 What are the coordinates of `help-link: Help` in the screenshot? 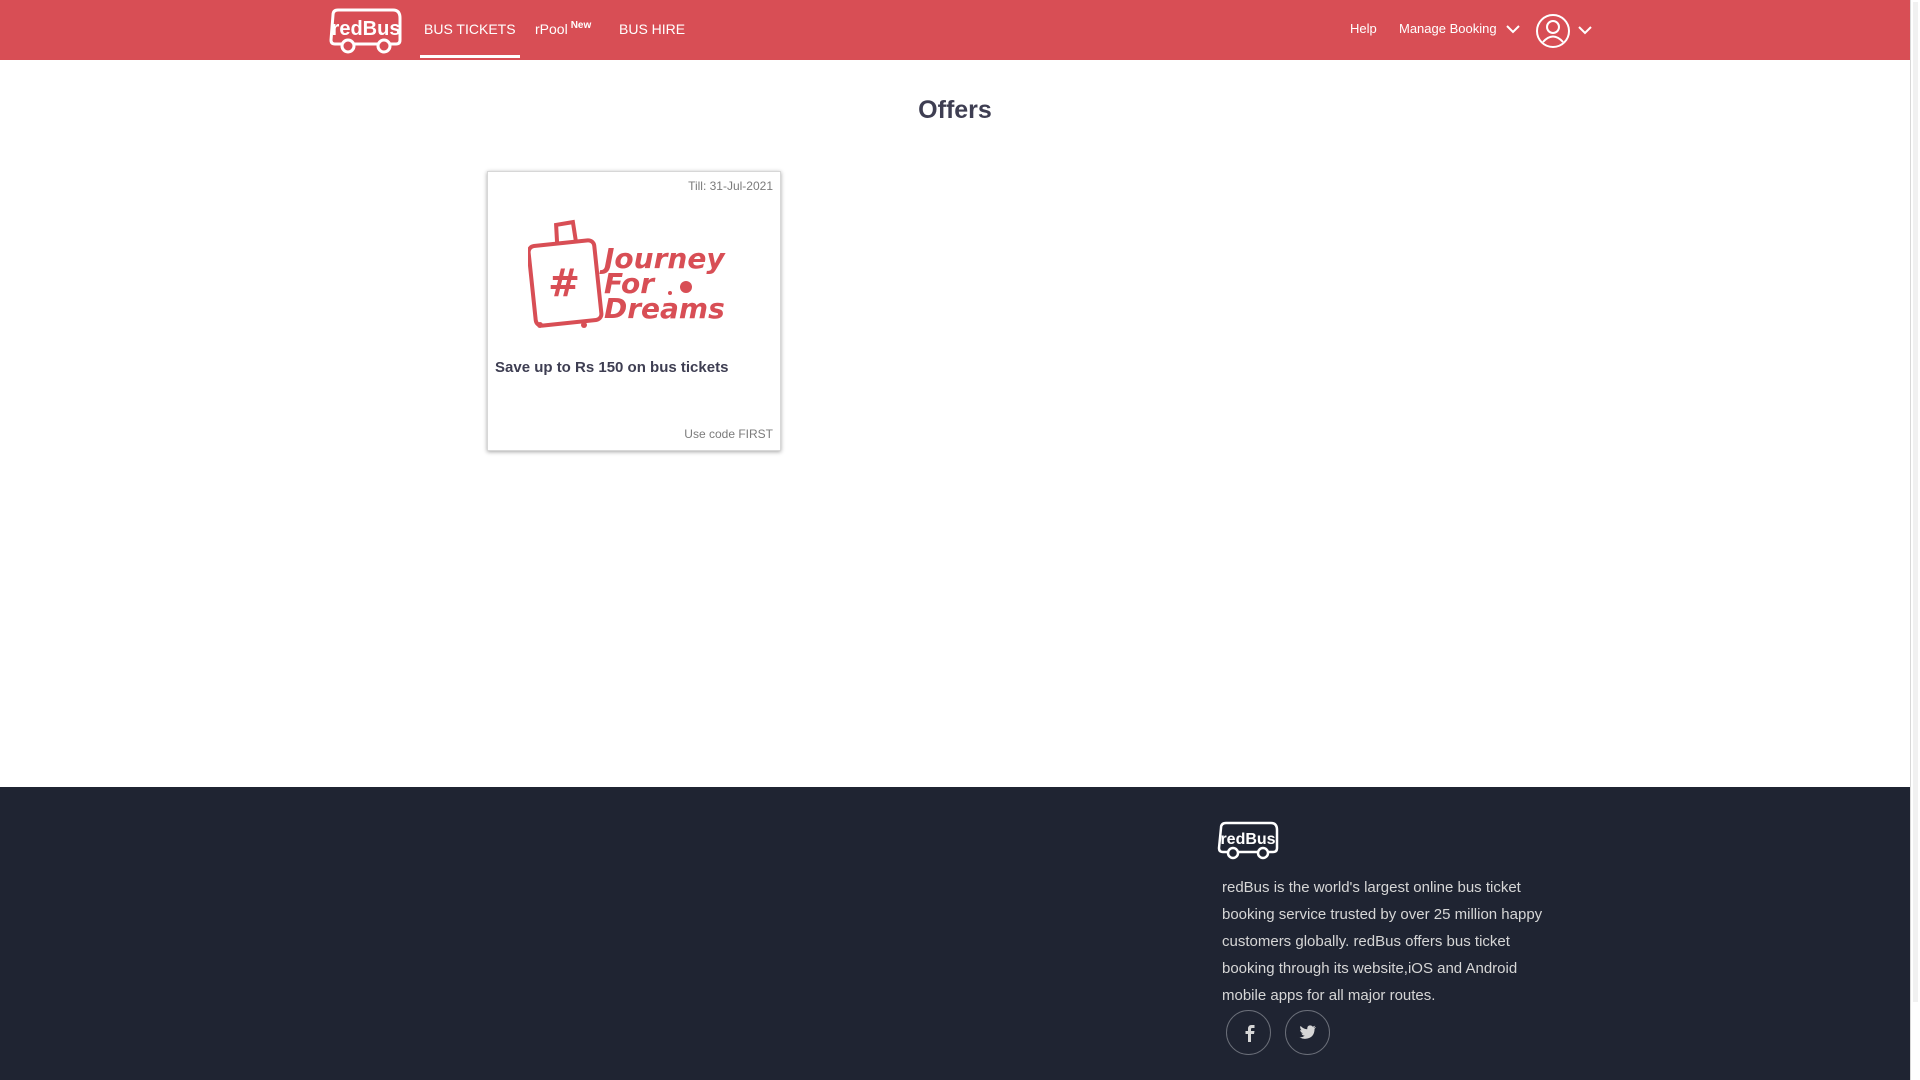 It's located at (1363, 30).